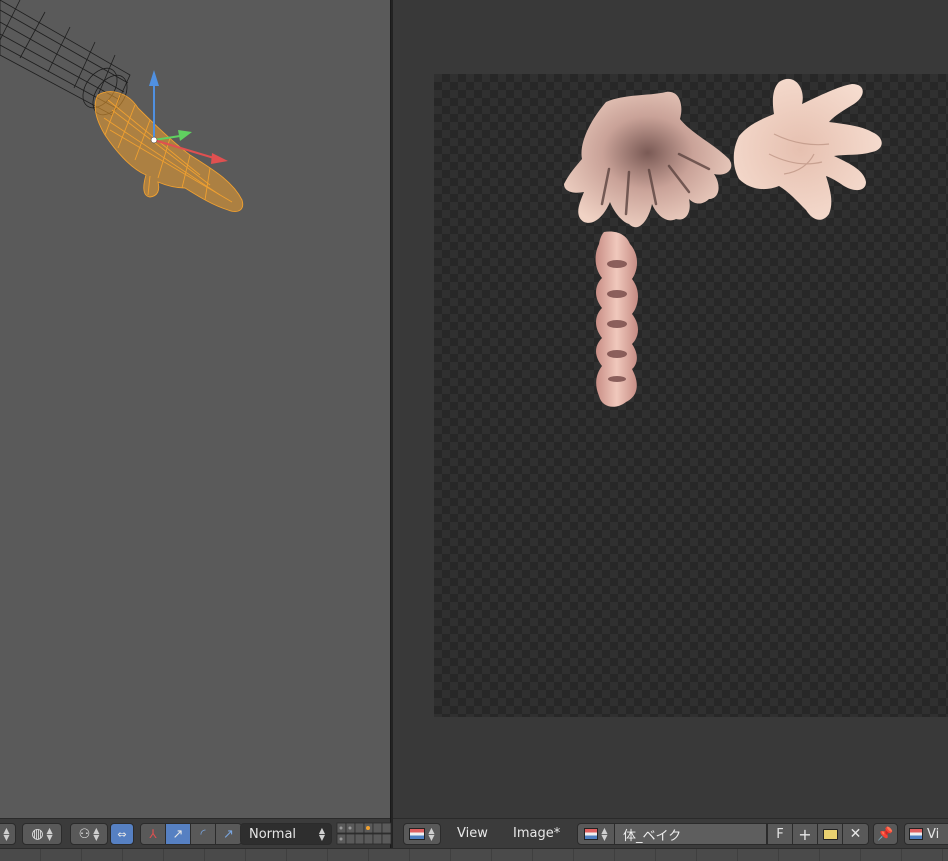  I want to click on image-actions-group: F + ✕, so click(818, 834).